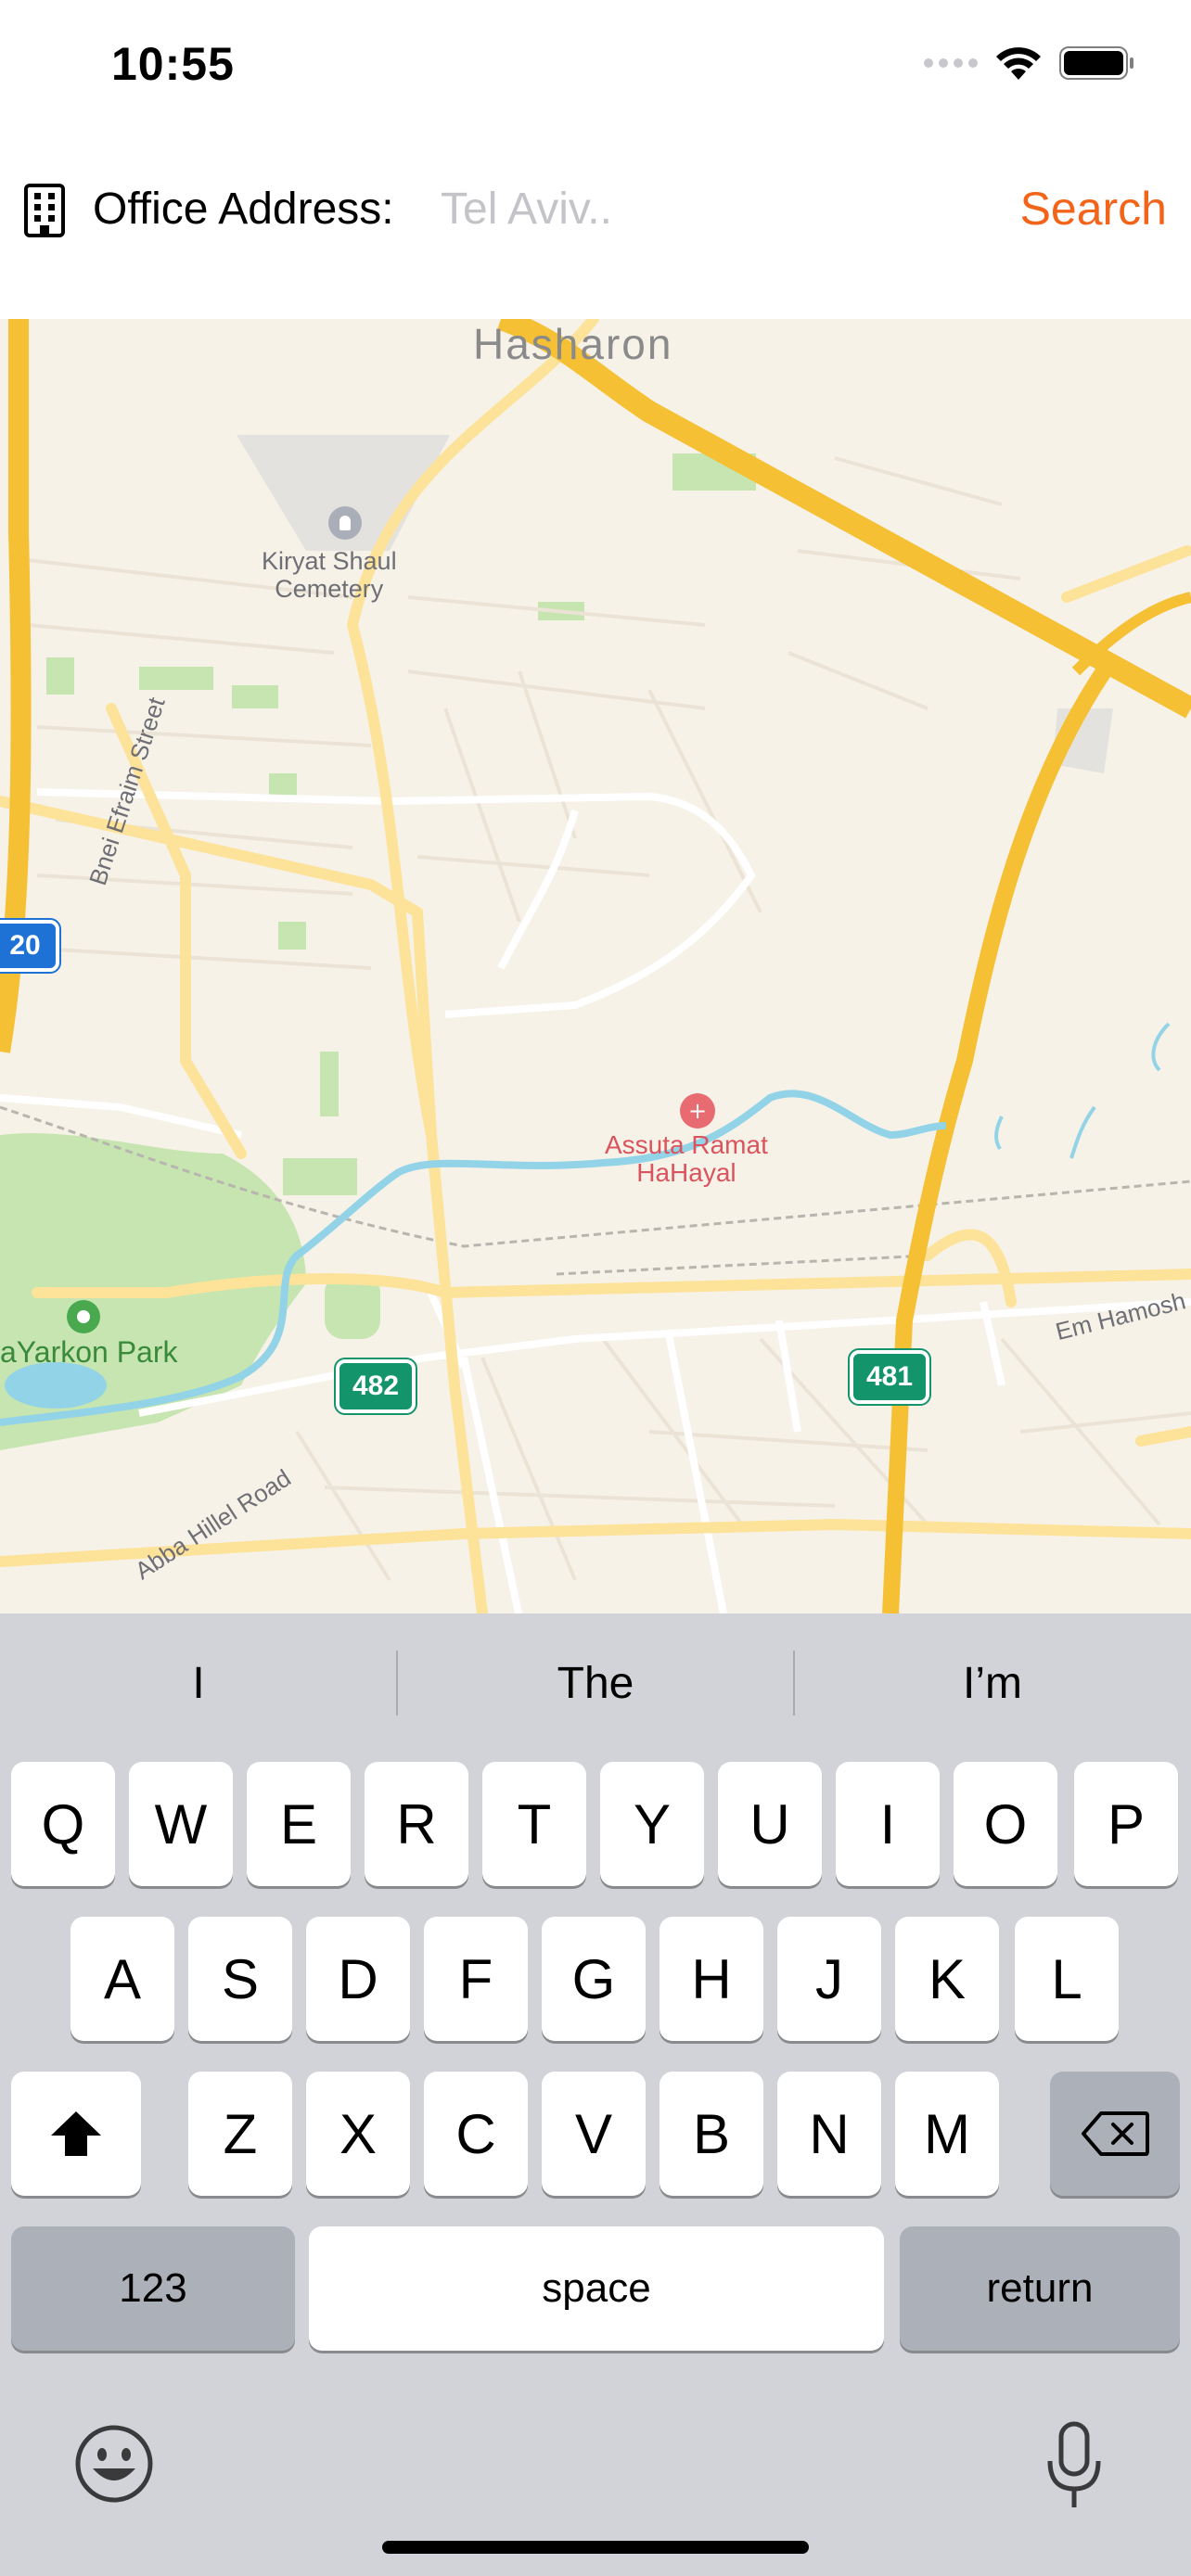  Describe the element at coordinates (1096, 63) in the screenshot. I see `battery-icon` at that location.